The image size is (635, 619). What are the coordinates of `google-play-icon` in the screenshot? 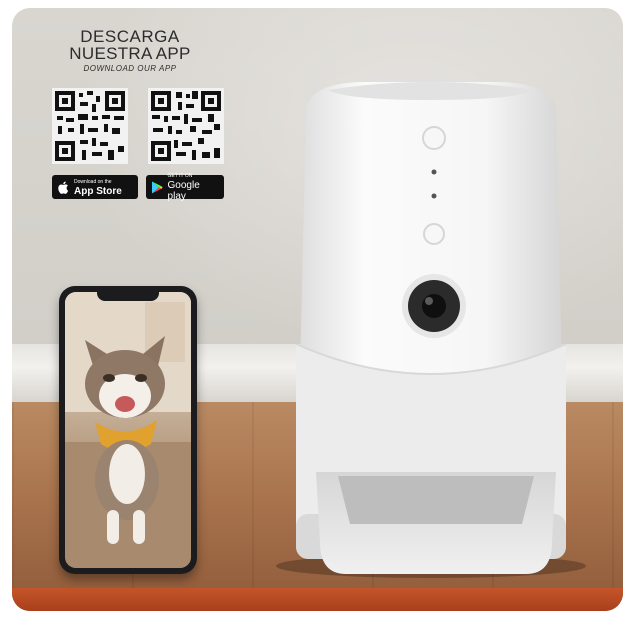 It's located at (157, 187).